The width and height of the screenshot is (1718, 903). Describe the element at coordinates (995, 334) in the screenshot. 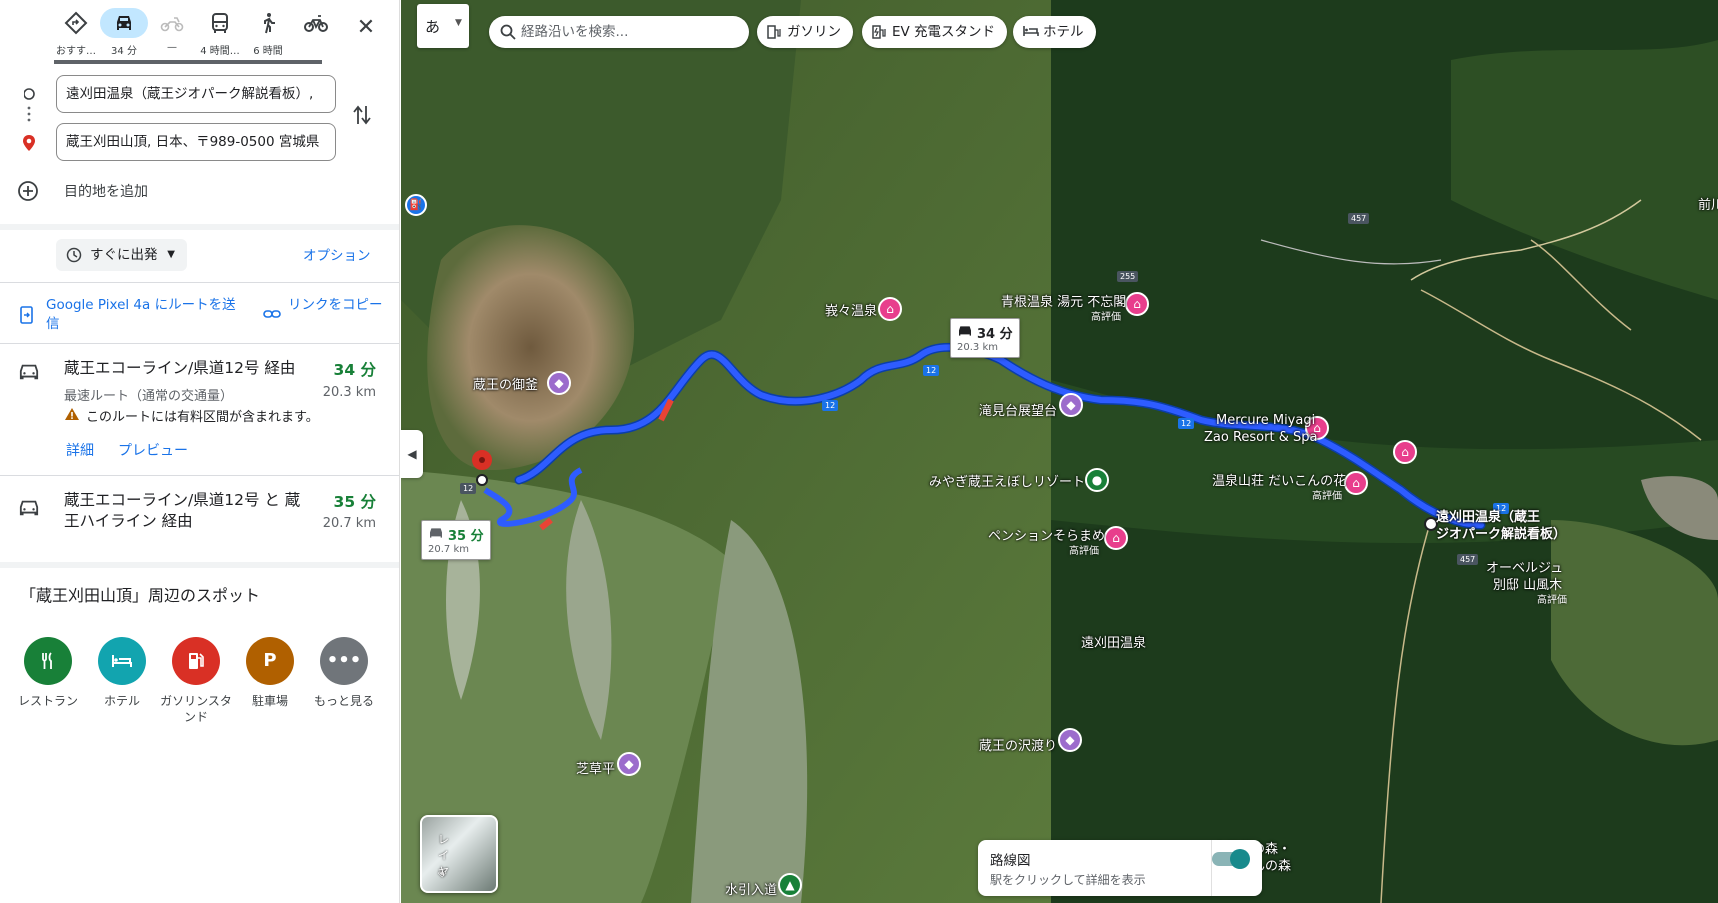

I see `callout-duration: 34 分` at that location.